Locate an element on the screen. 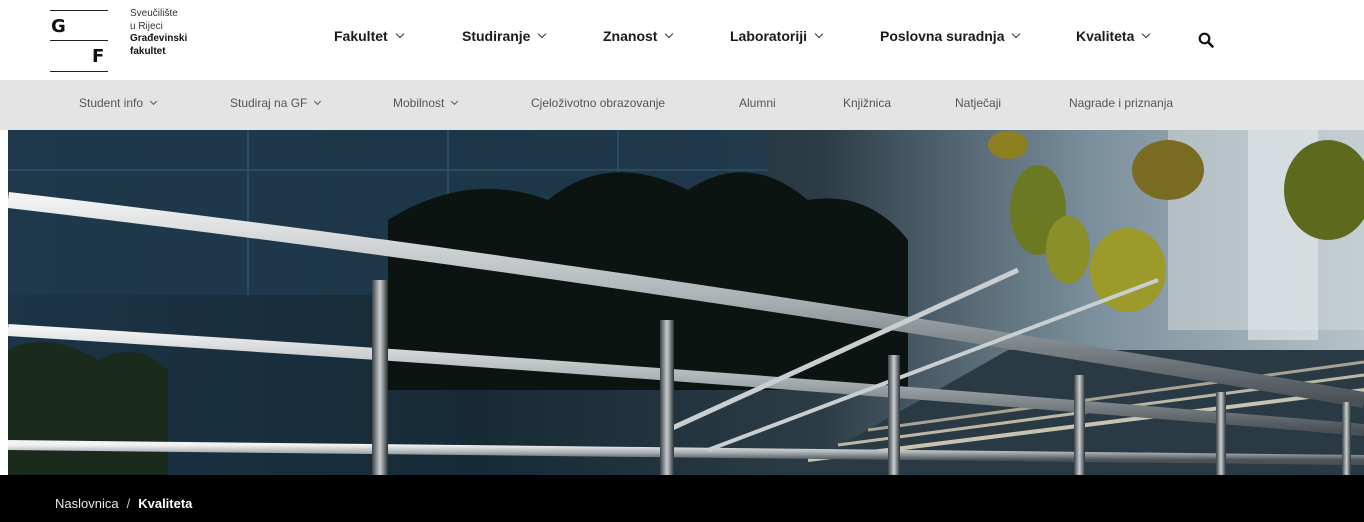 Image resolution: width=1364 pixels, height=522 pixels. main-nav-label: Laboratoriji is located at coordinates (769, 36).